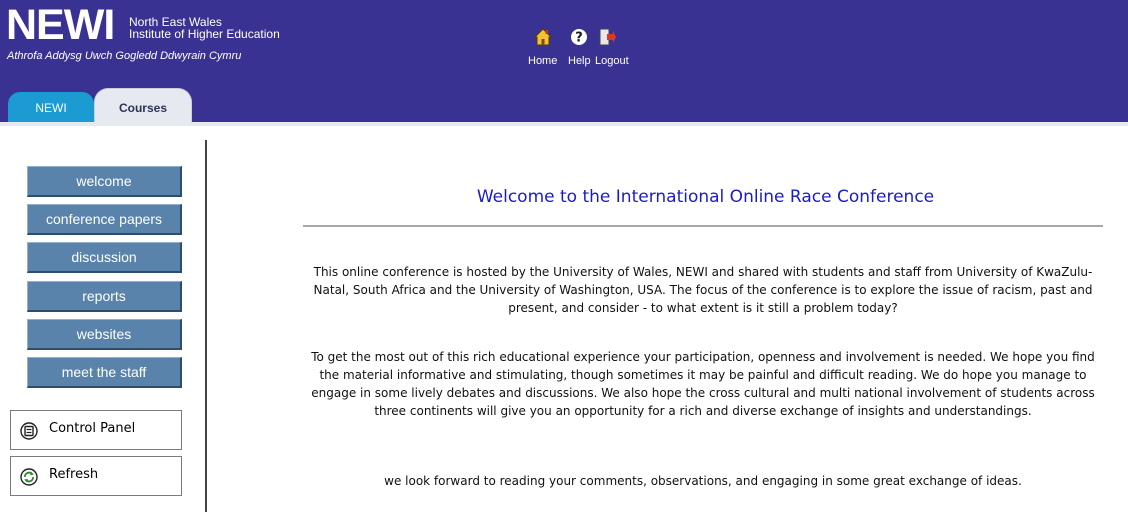 The height and width of the screenshot is (512, 1128). I want to click on help-link: Help, so click(579, 61).